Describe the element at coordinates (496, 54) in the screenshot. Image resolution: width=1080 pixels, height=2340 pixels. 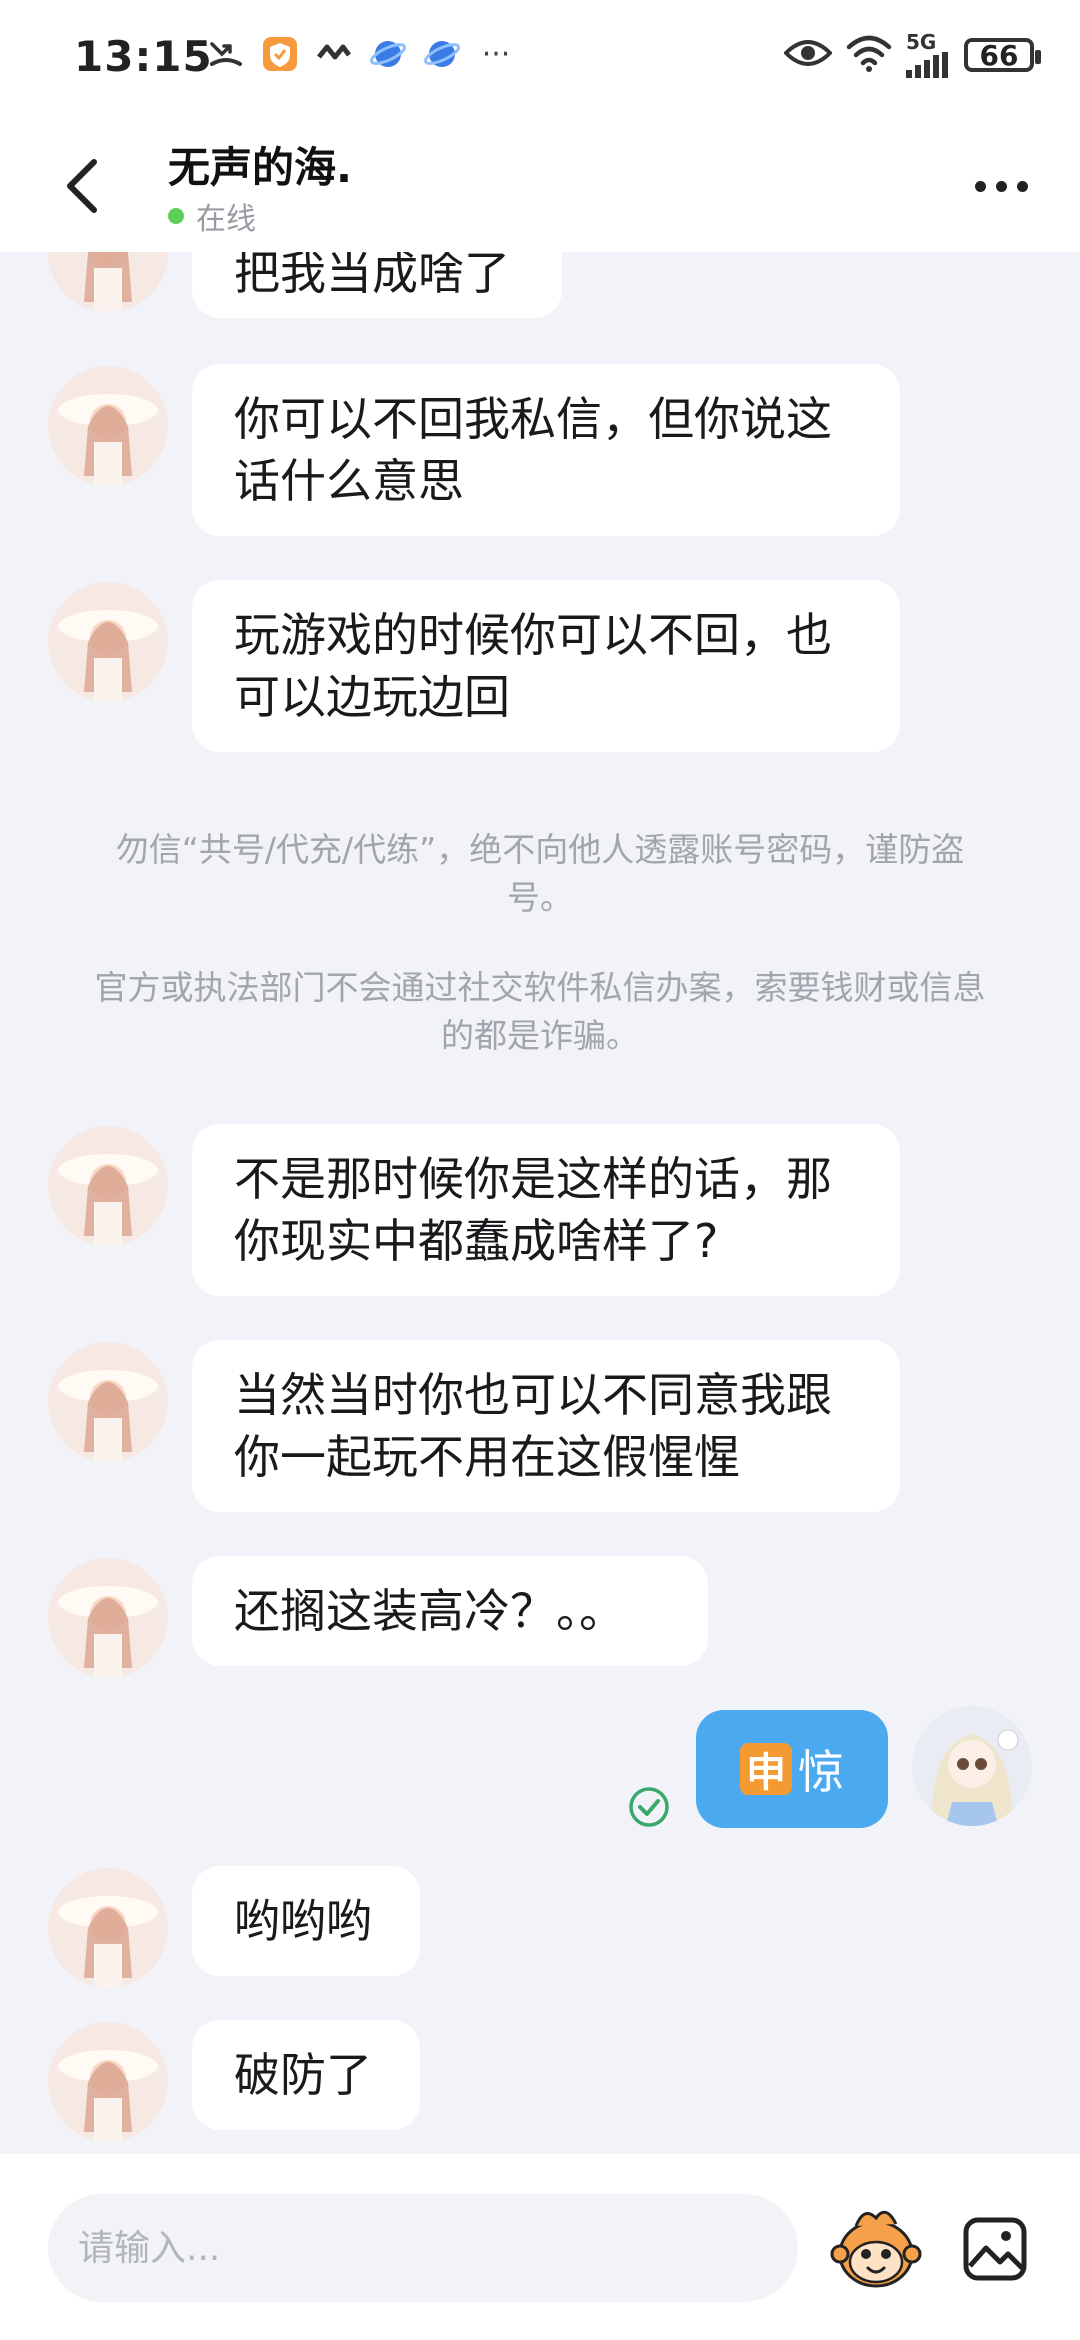
I see `more-notifications-icon: ···` at that location.